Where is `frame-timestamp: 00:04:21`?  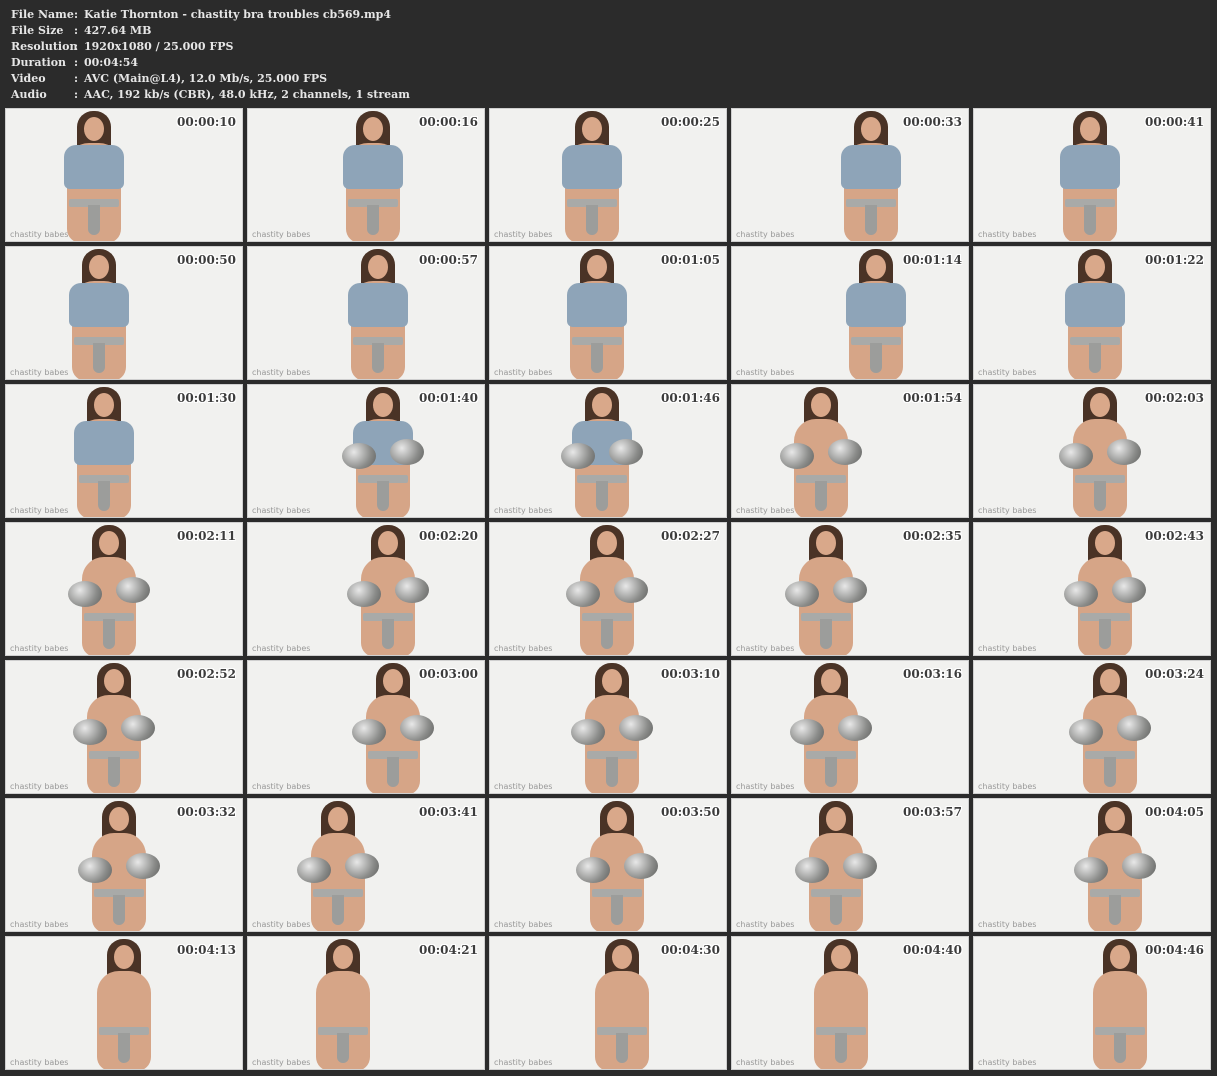 frame-timestamp: 00:04:21 is located at coordinates (448, 950).